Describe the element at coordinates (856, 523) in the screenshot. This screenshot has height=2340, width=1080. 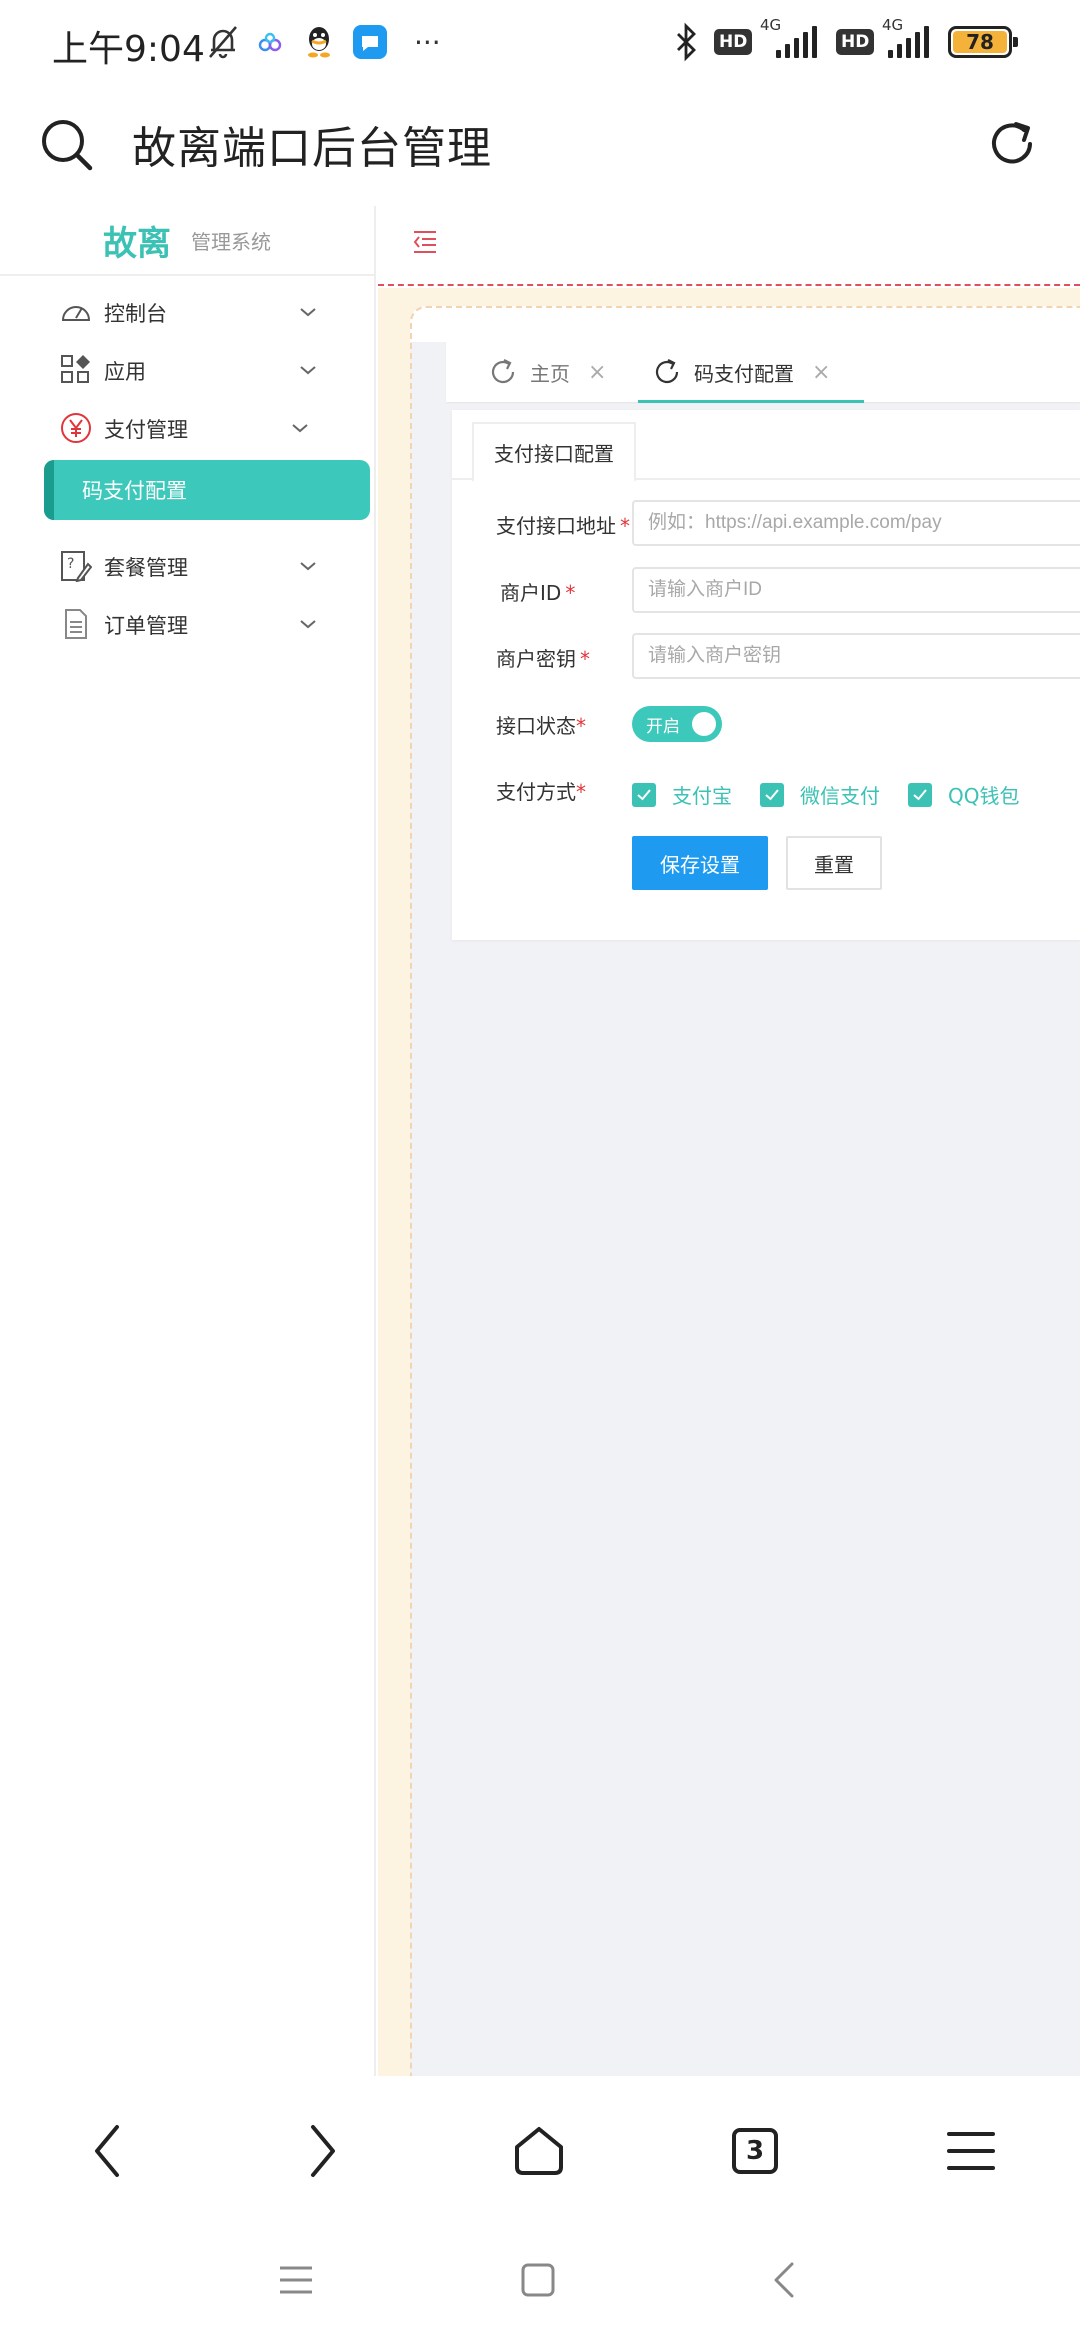
I see `url-input` at that location.